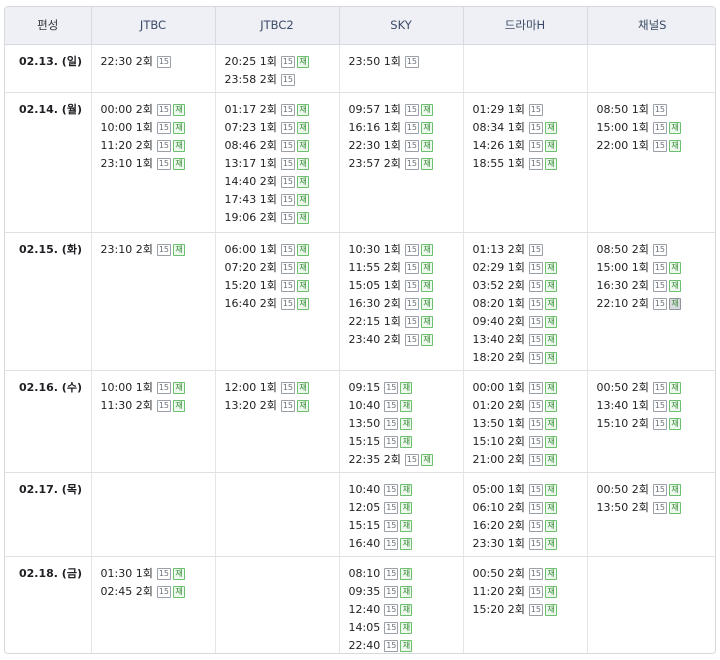  Describe the element at coordinates (401, 514) in the screenshot. I see `schedule-cell: 10:40 15 재 12:05 15 재 15:15 15 재 16:40 15 재` at that location.